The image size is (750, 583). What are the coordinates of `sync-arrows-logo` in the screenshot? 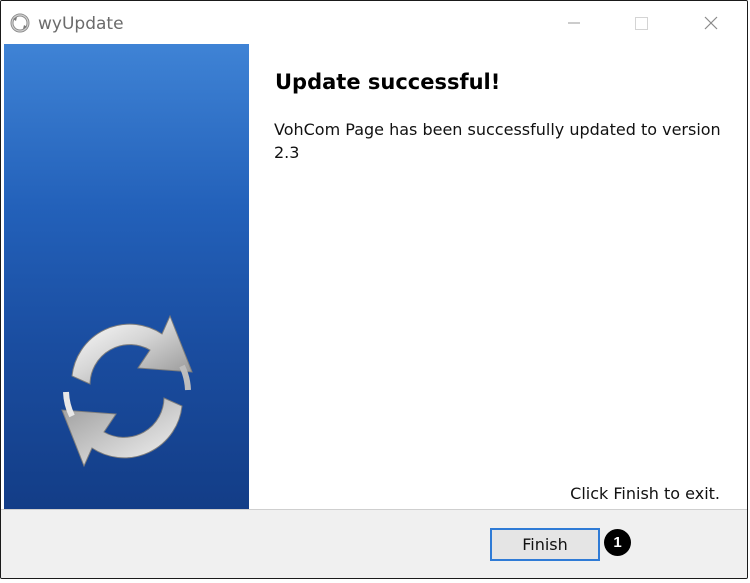 It's located at (127, 391).